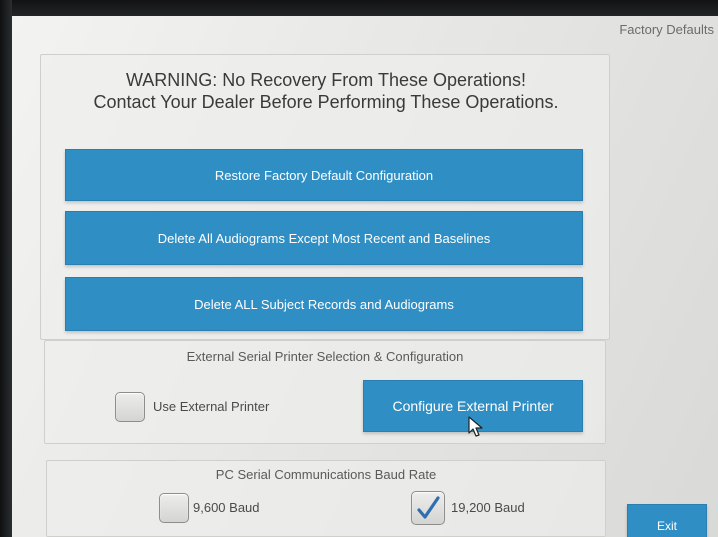 Image resolution: width=718 pixels, height=537 pixels. I want to click on baud-19200-checkbox, so click(428, 508).